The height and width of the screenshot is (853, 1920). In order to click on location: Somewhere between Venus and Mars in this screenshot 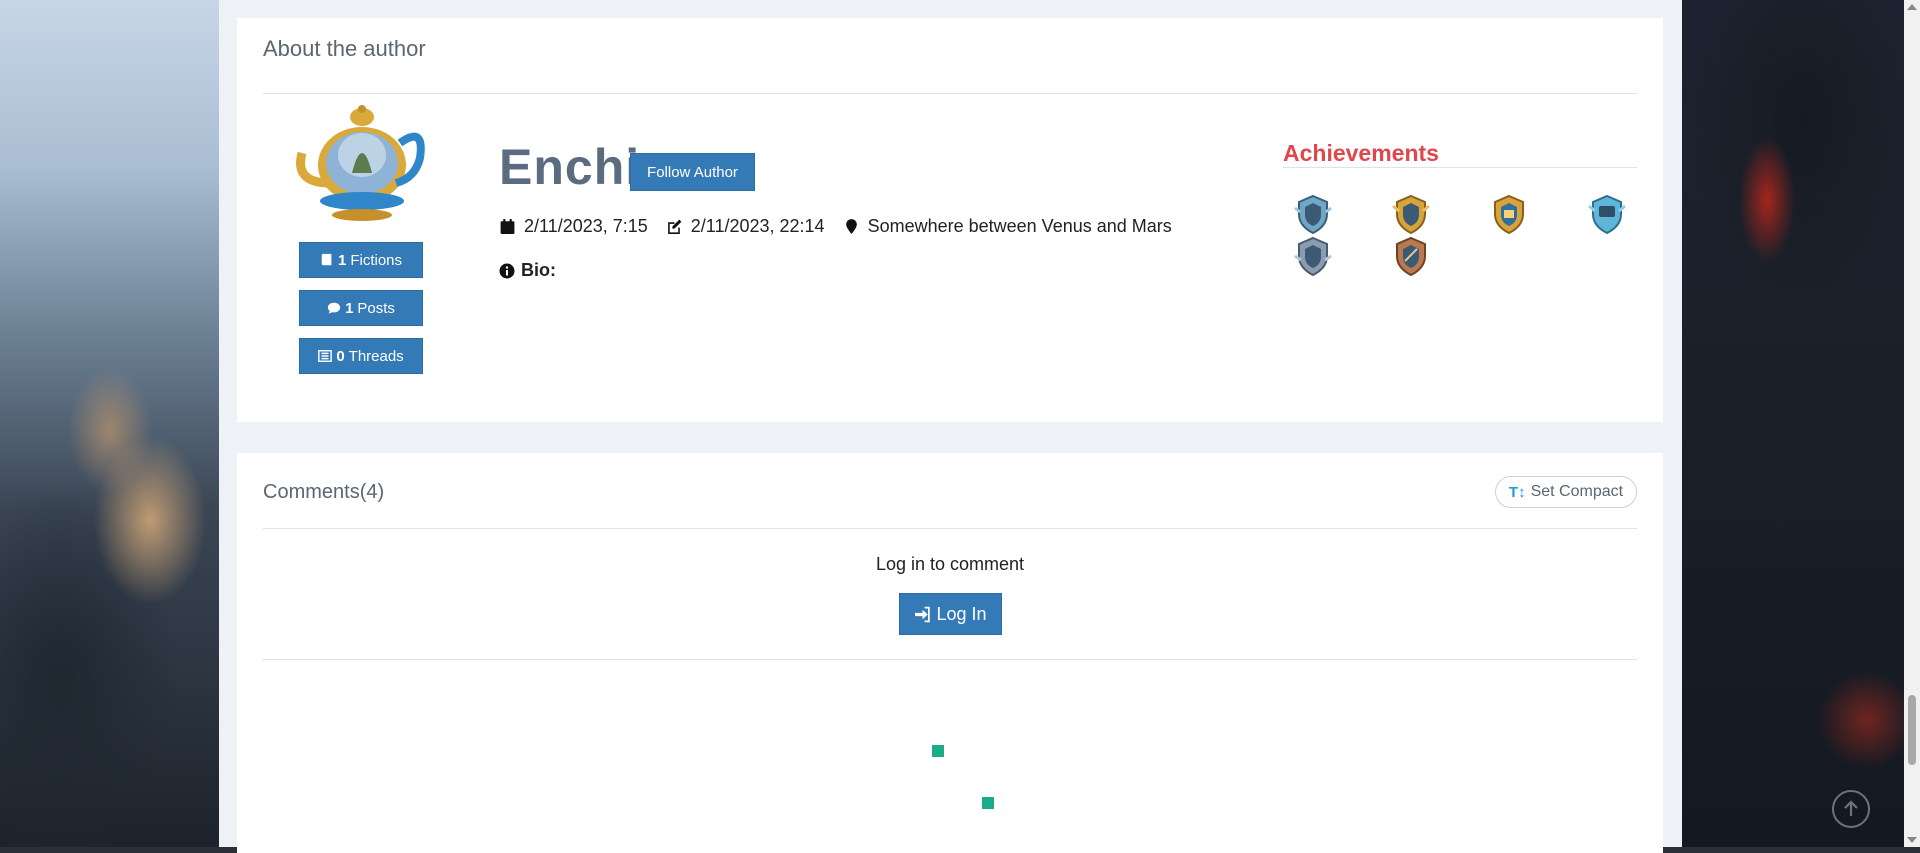, I will do `click(1007, 226)`.